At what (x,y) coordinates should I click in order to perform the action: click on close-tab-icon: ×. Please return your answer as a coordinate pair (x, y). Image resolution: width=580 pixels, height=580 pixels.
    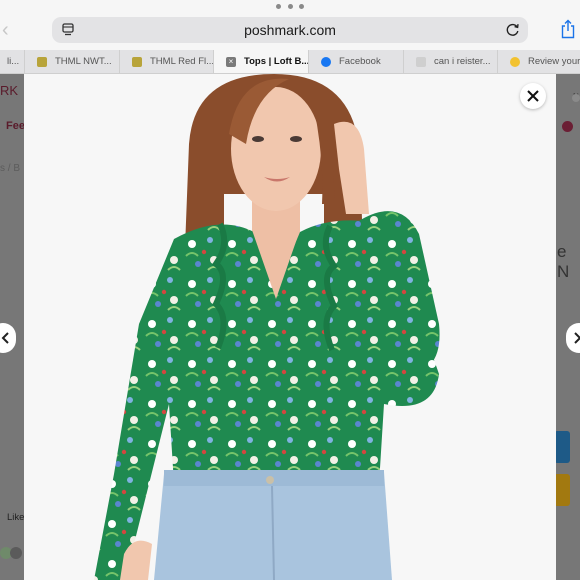
    Looking at the image, I should click on (231, 61).